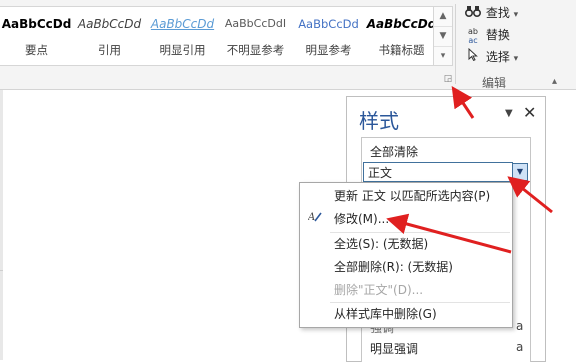  I want to click on style-tile-intense-reference: AaBbCcDd 明显参考, so click(328, 35).